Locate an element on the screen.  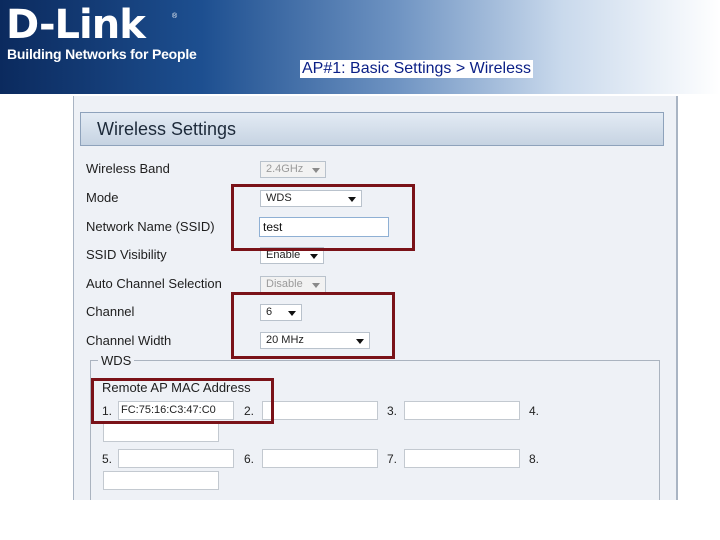
brand-name: D-Link is located at coordinates (76, 25).